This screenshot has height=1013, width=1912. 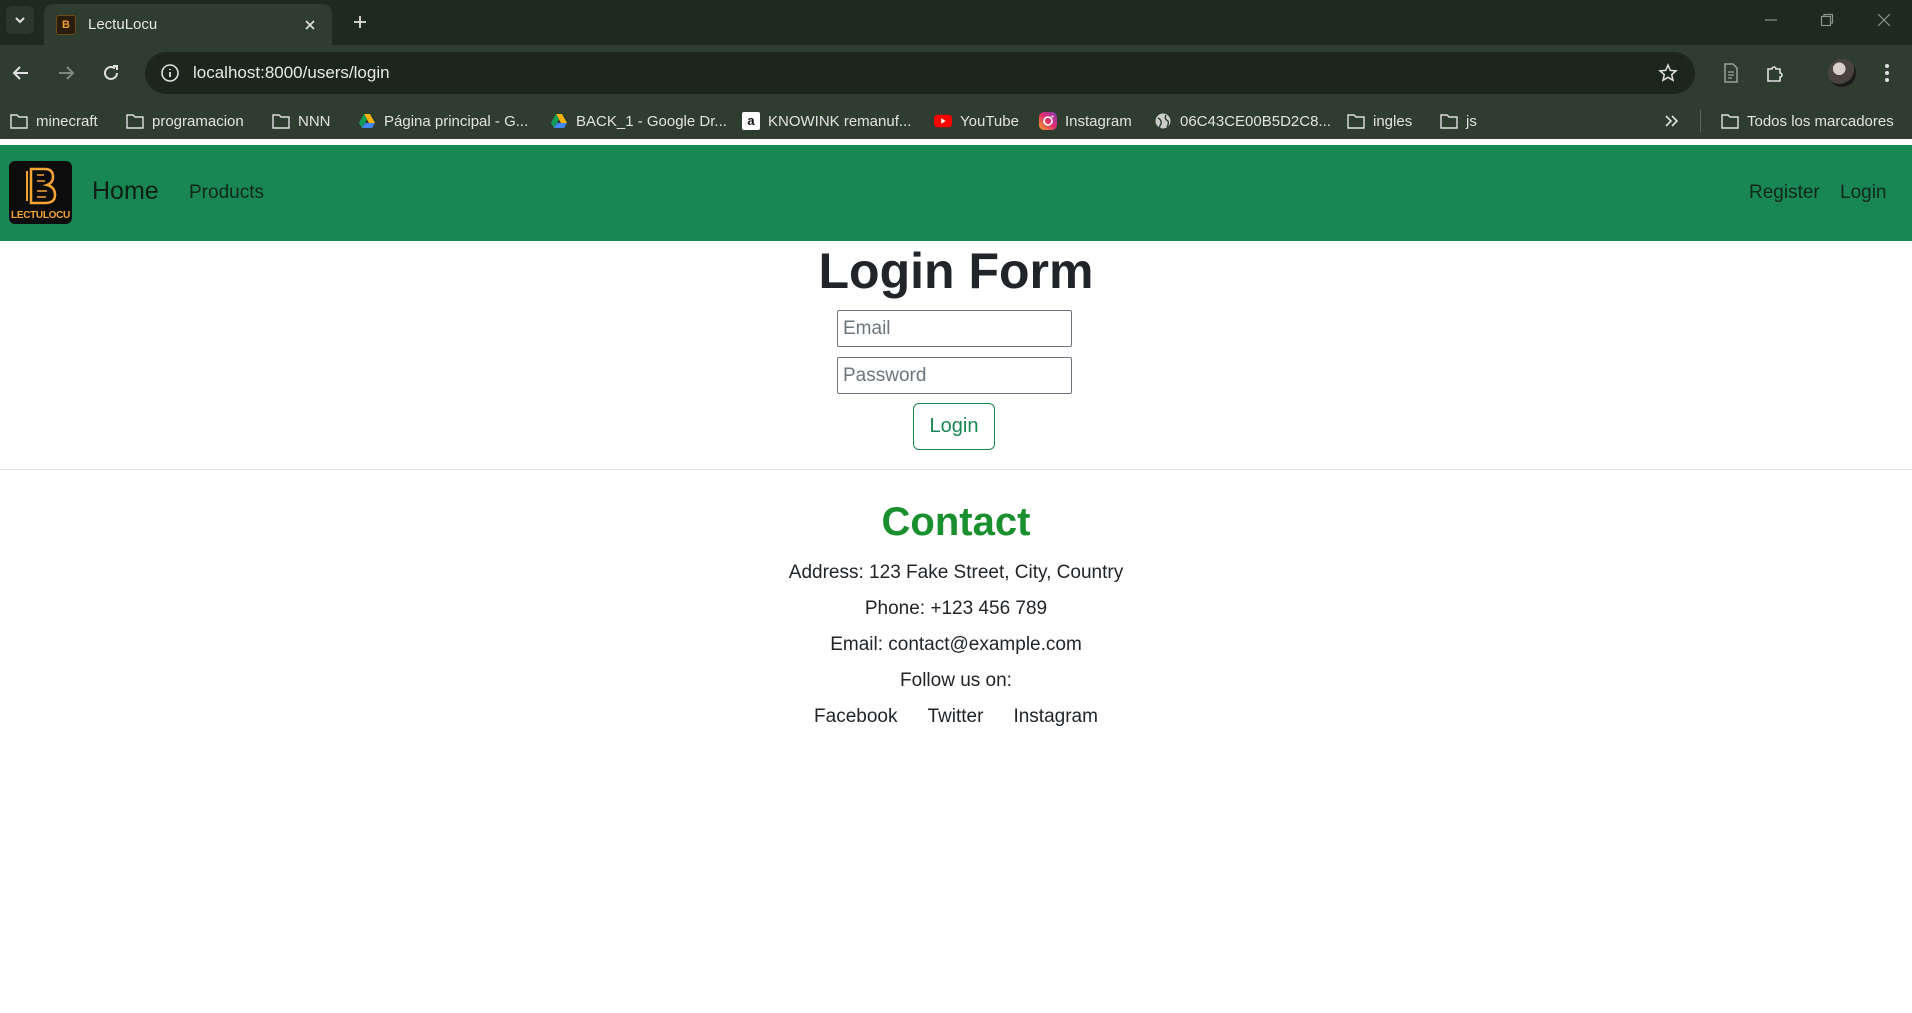 I want to click on profile-avatar, so click(x=1842, y=73).